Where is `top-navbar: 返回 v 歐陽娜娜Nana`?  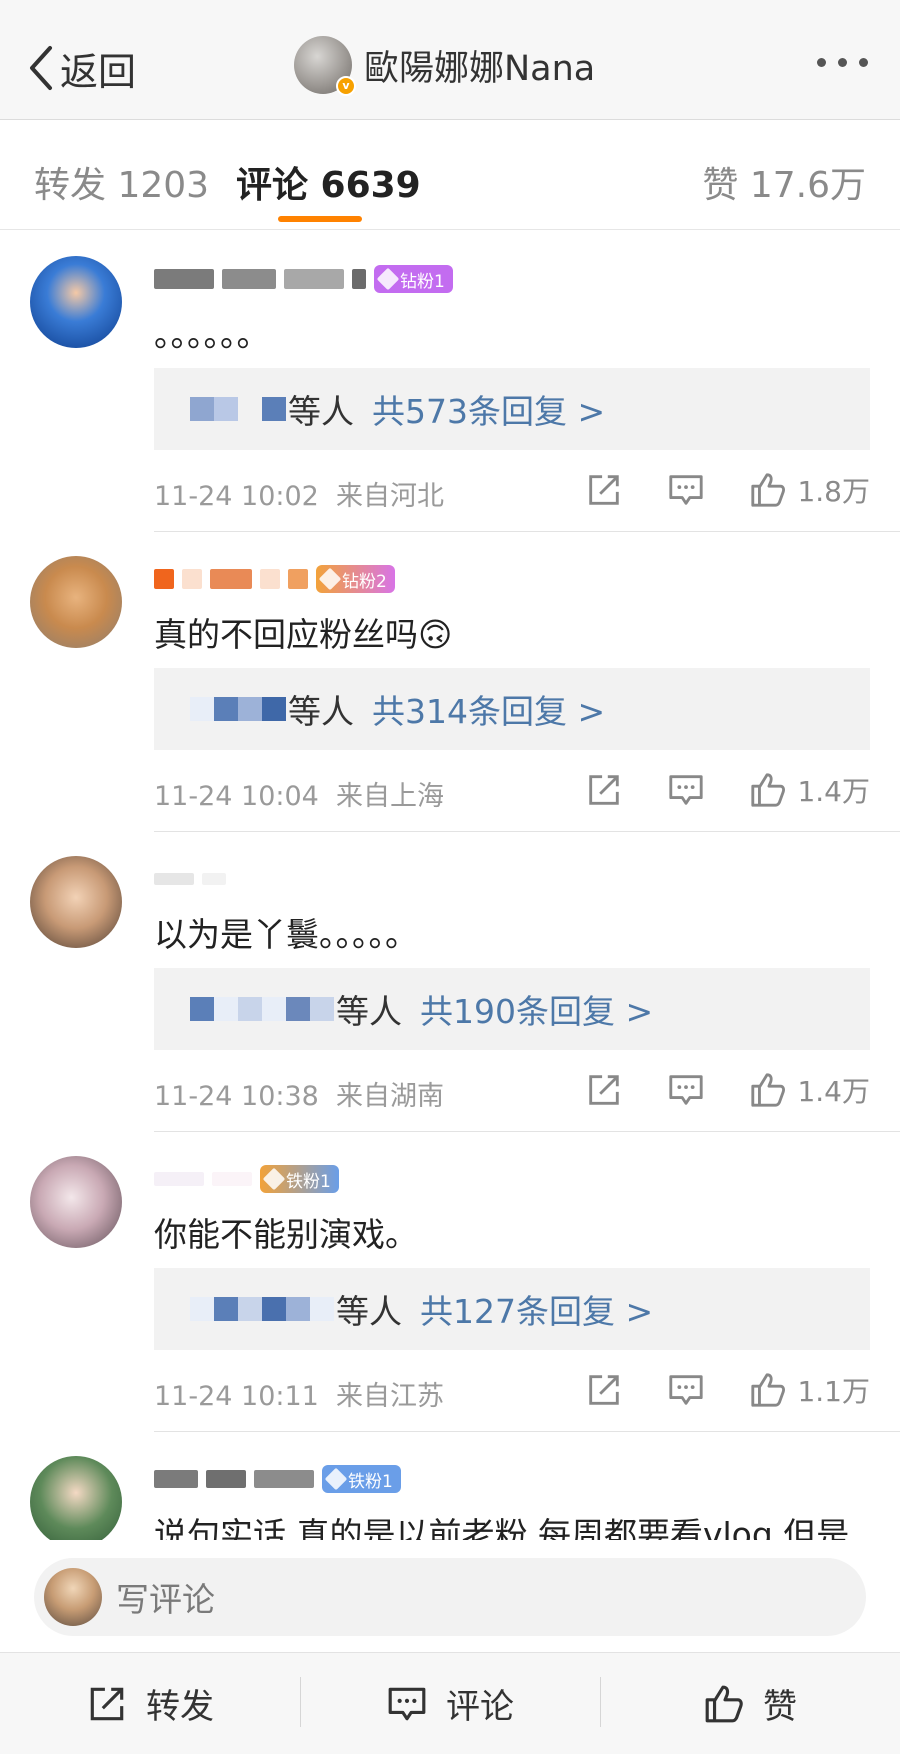 top-navbar: 返回 v 歐陽娜娜Nana is located at coordinates (450, 60).